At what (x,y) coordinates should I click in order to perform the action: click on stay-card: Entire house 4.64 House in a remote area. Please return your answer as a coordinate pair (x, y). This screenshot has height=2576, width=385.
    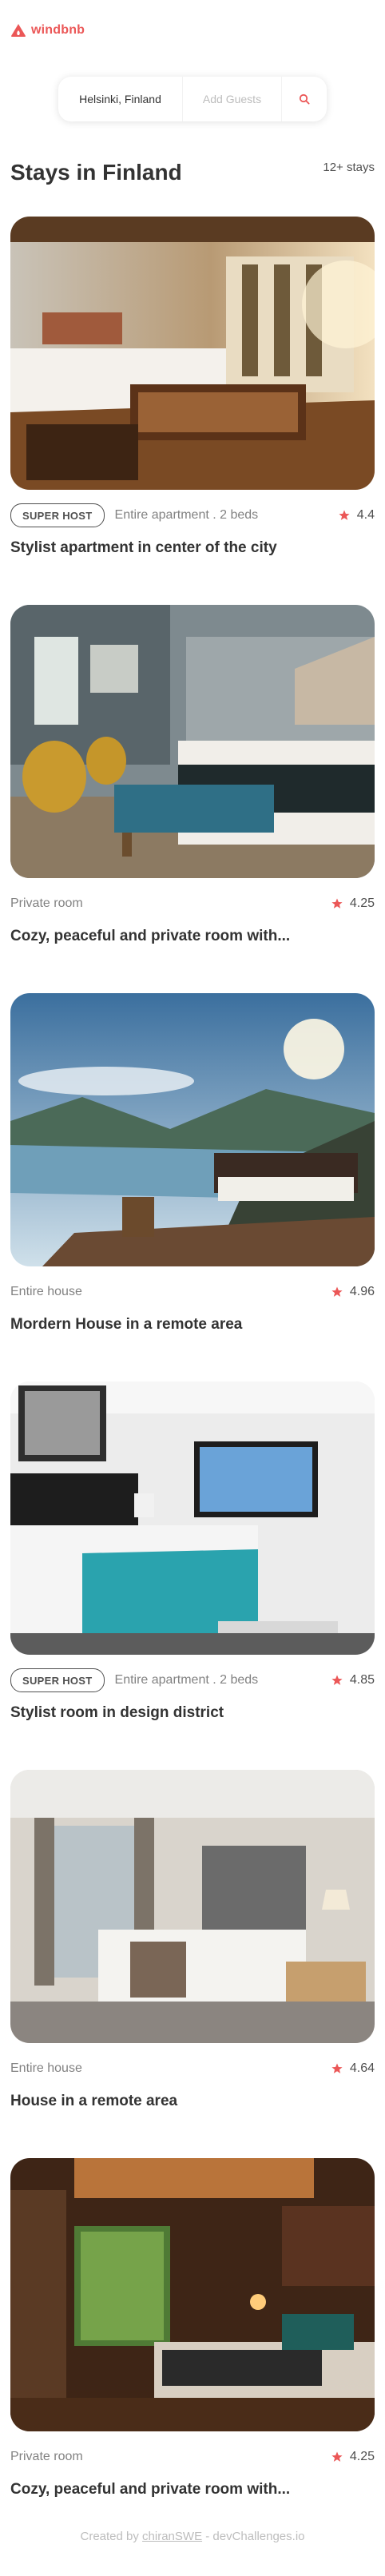
    Looking at the image, I should click on (192, 1940).